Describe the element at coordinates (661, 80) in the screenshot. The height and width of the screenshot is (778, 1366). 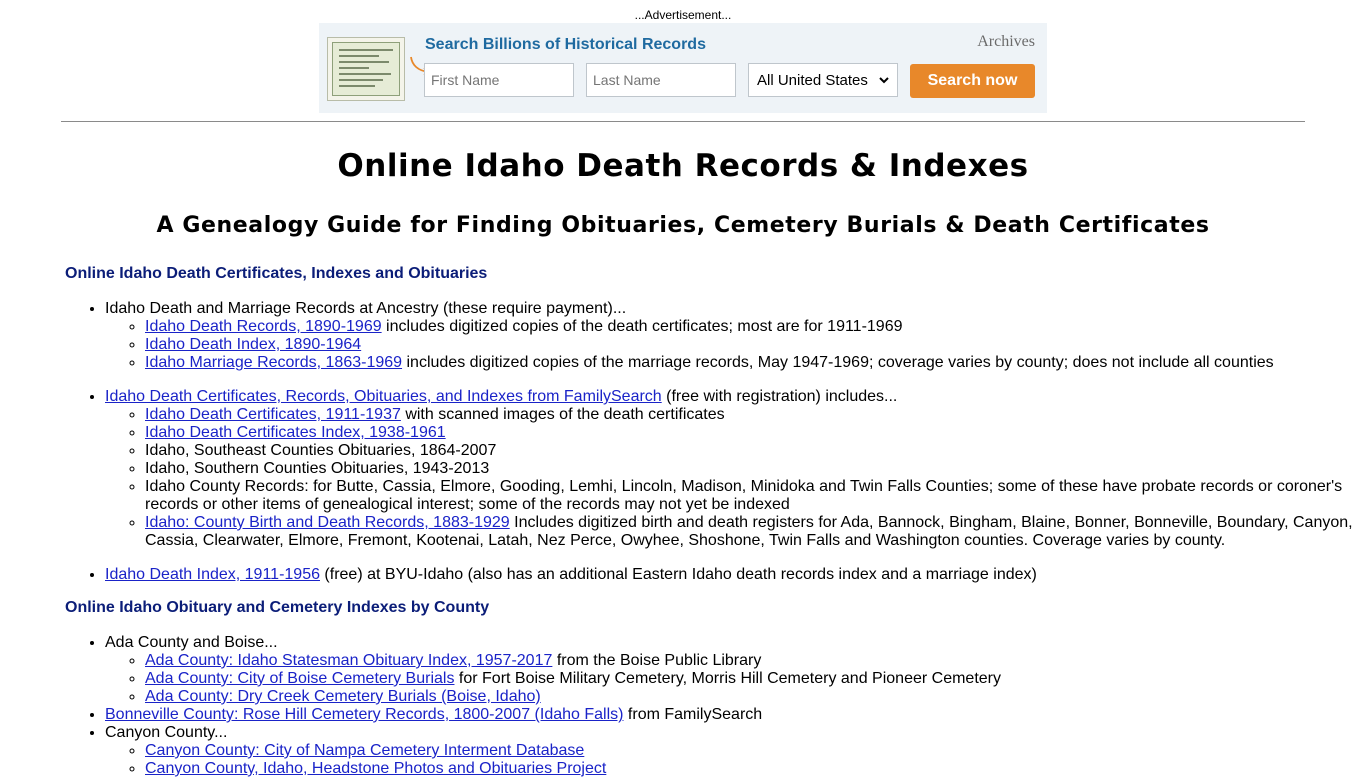
I see `last-name-input` at that location.